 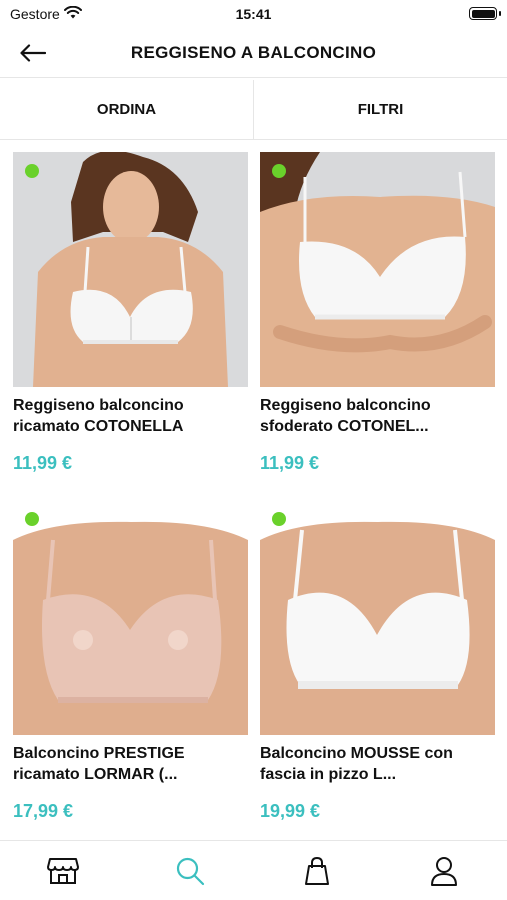 What do you see at coordinates (483, 13) in the screenshot?
I see `battery-icon` at bounding box center [483, 13].